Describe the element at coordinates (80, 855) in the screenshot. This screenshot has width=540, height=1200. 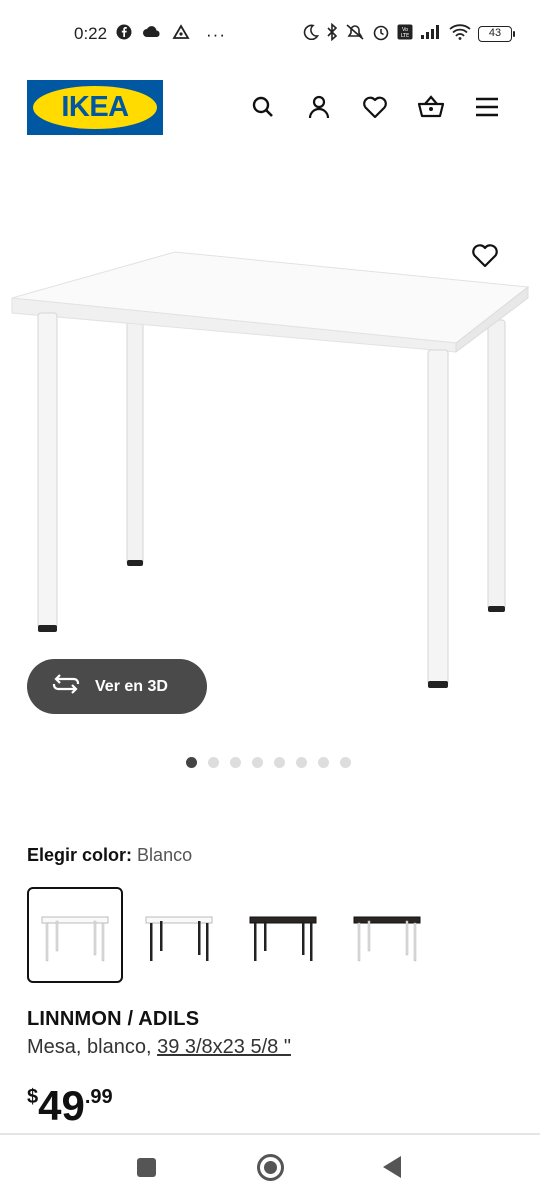
I see `color-label-text: Elegir color:` at that location.